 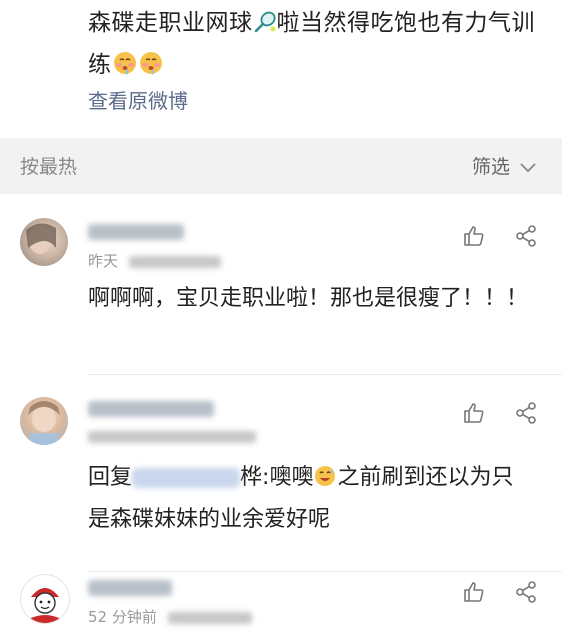 I want to click on comment-meta, so click(x=172, y=436).